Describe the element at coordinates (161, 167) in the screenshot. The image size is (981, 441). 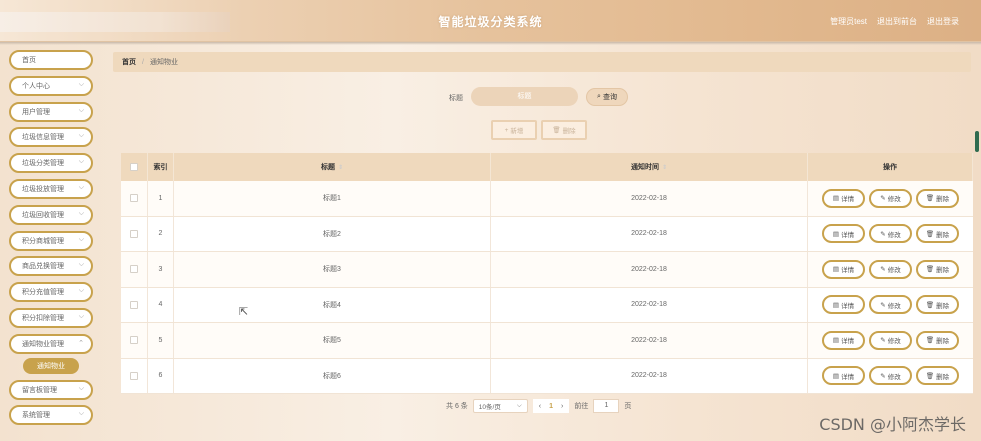
I see `header-index: 索引` at that location.